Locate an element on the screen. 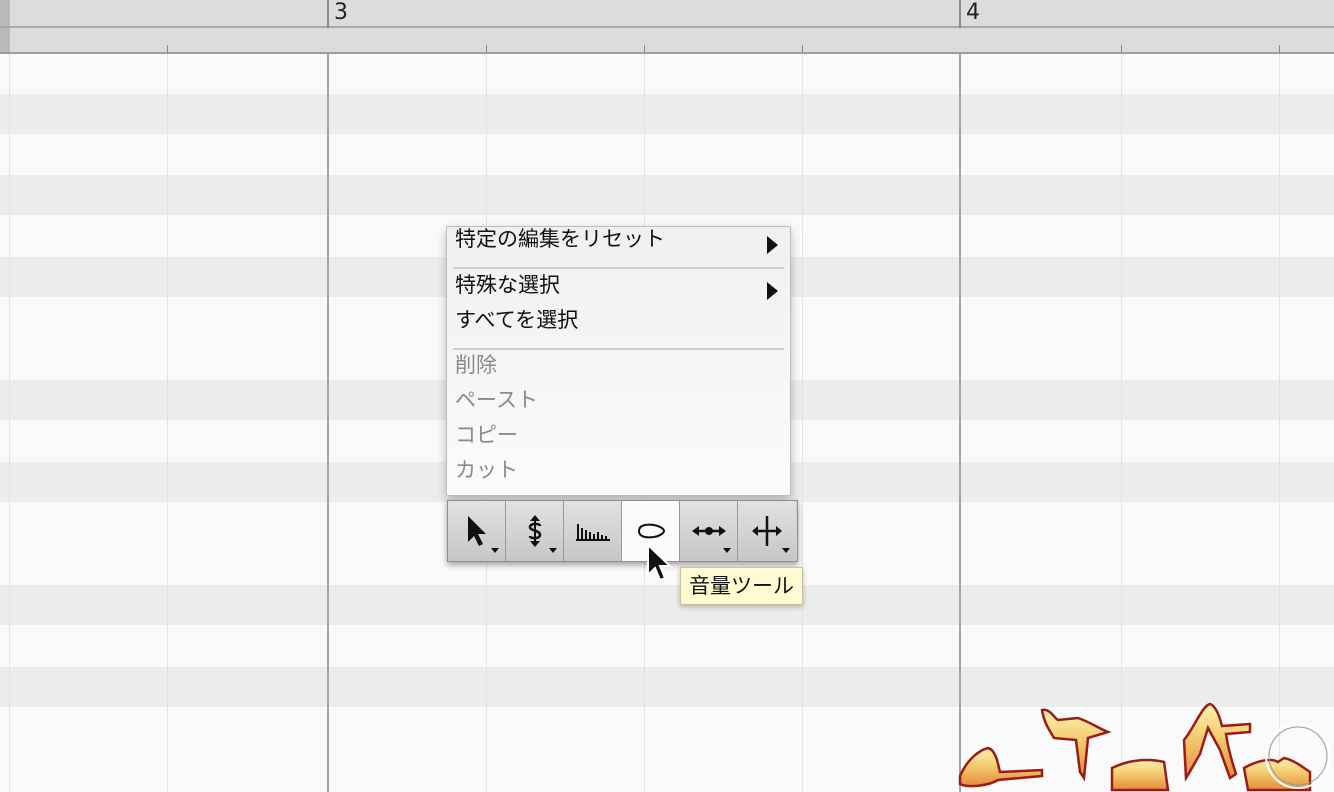 This screenshot has height=792, width=1334. menu-item-label: 特殊な選択 is located at coordinates (507, 285).